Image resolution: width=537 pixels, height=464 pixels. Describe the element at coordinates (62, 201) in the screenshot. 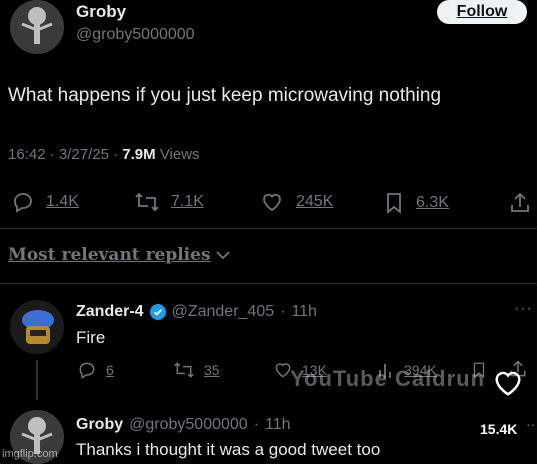

I see `reply-count: 1.4K` at that location.